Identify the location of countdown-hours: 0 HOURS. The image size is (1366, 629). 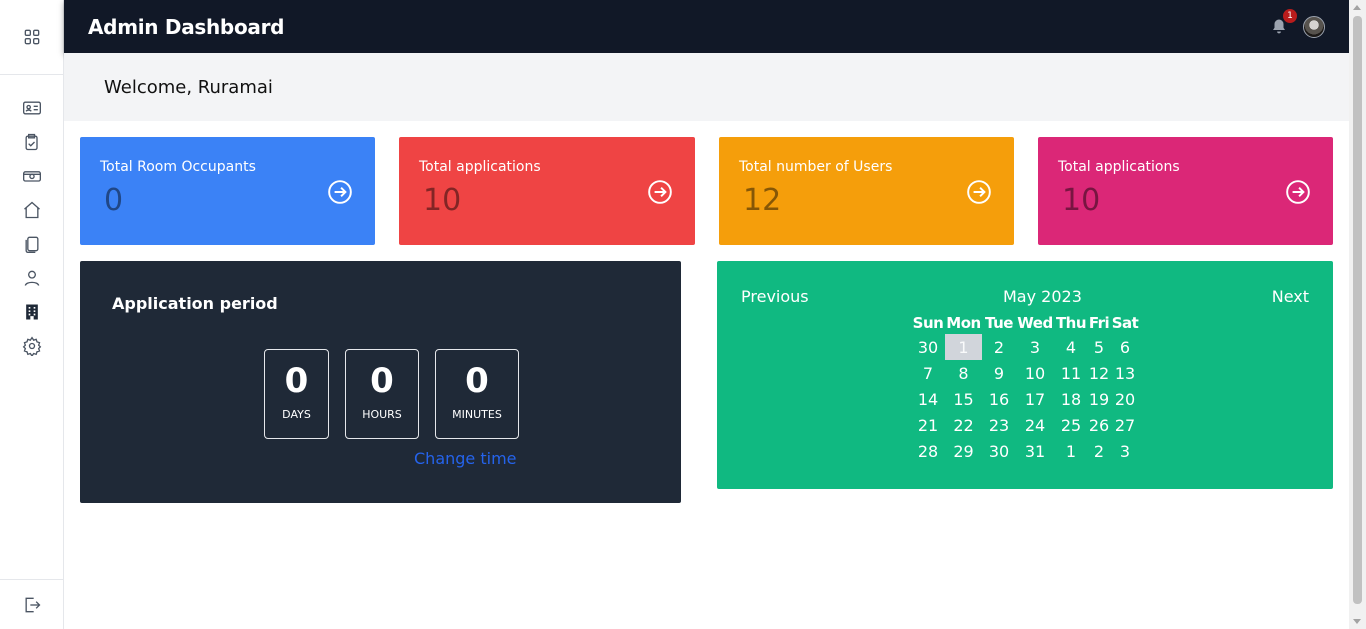
(382, 394).